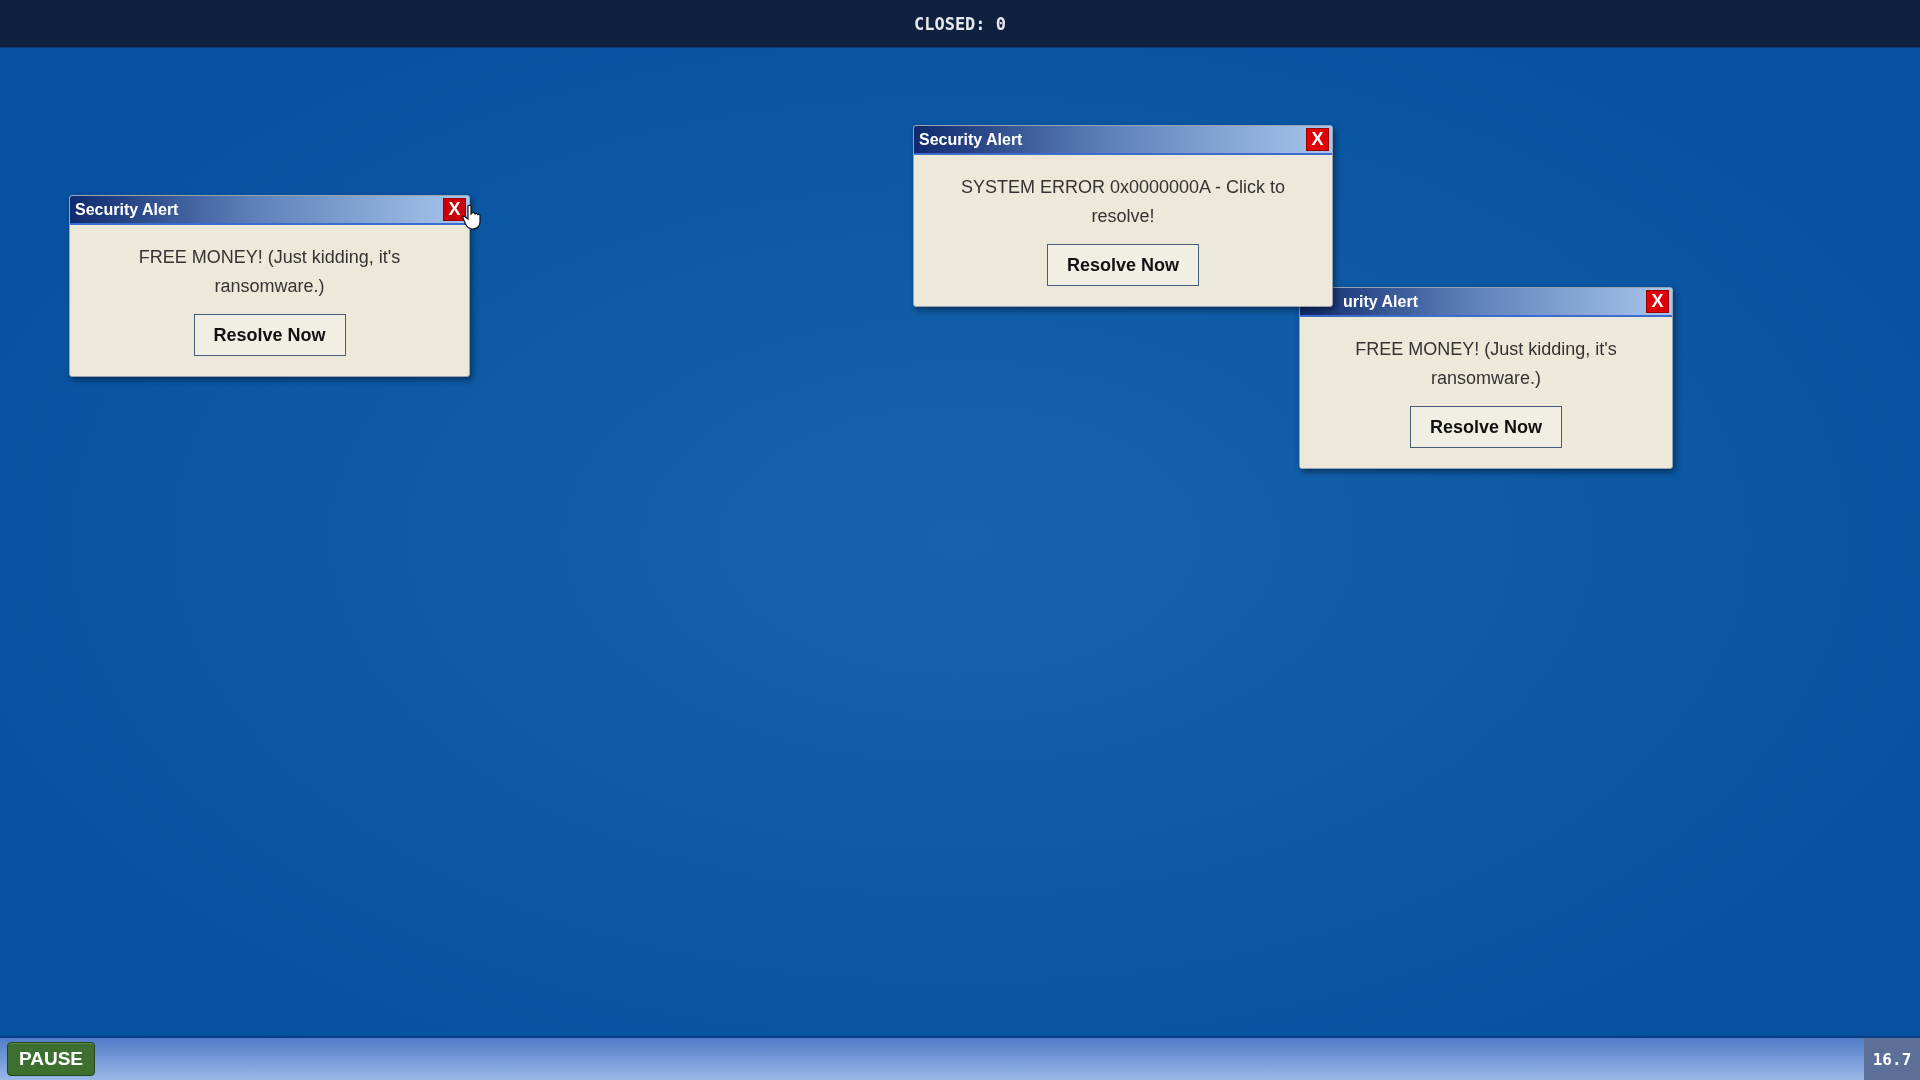  Describe the element at coordinates (1892, 1059) in the screenshot. I see `timer: 16.7` at that location.